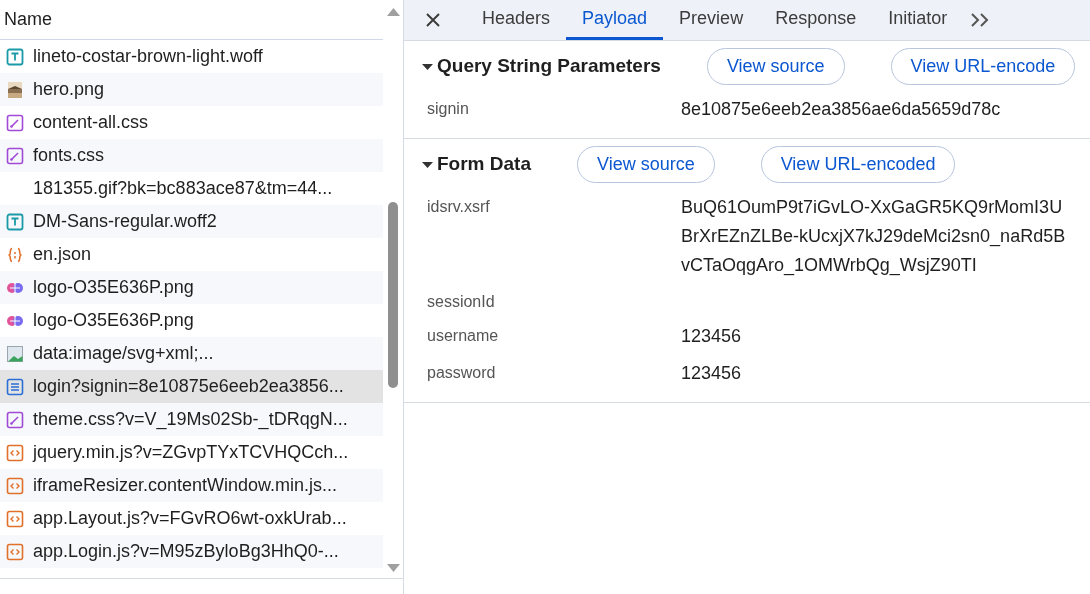  Describe the element at coordinates (15, 254) in the screenshot. I see `braces-icon` at that location.